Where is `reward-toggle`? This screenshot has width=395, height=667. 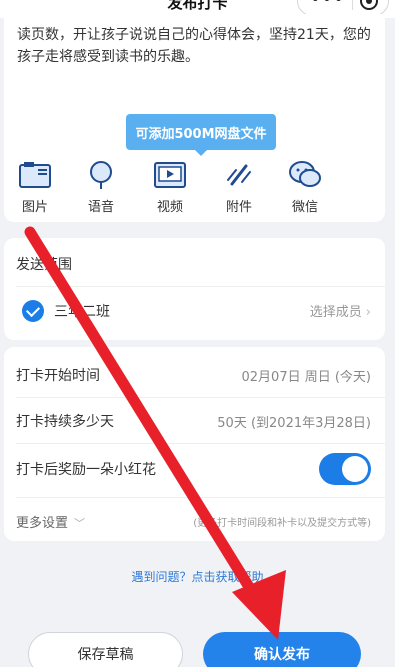
reward-toggle is located at coordinates (345, 469).